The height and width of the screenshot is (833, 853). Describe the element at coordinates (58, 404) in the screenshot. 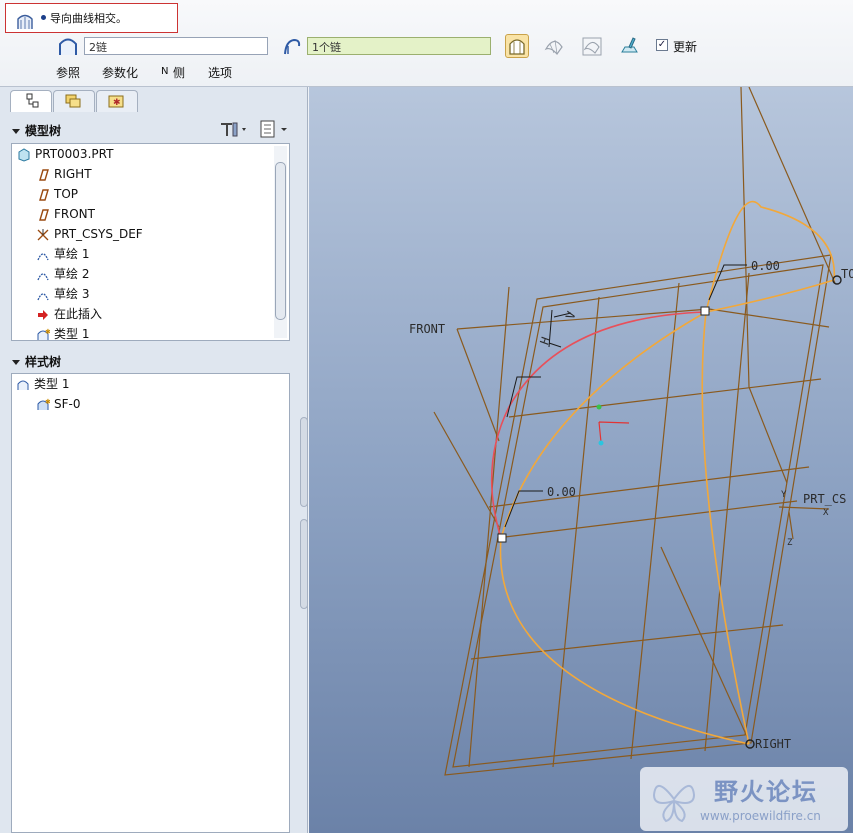

I see `style-tree-item-sf0: ✱ SF-0` at that location.